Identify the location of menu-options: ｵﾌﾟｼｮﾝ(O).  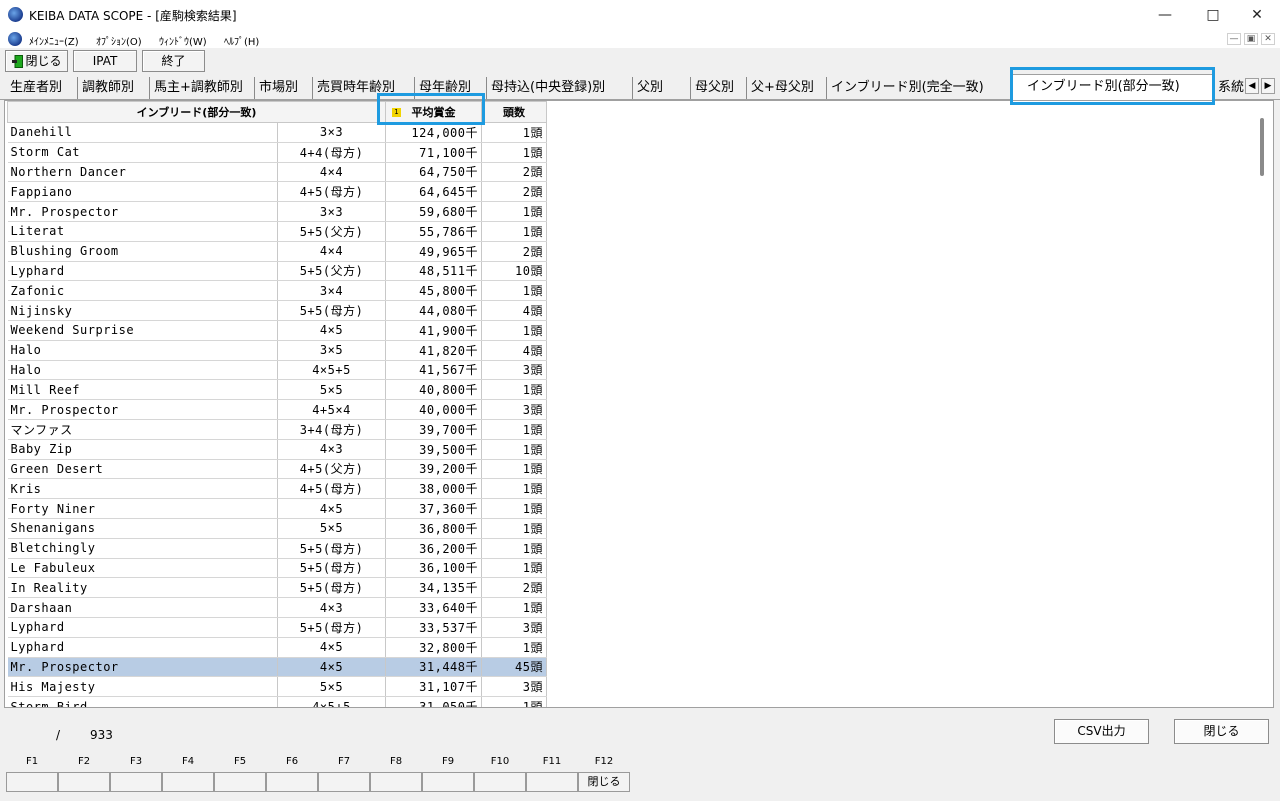
(119, 40).